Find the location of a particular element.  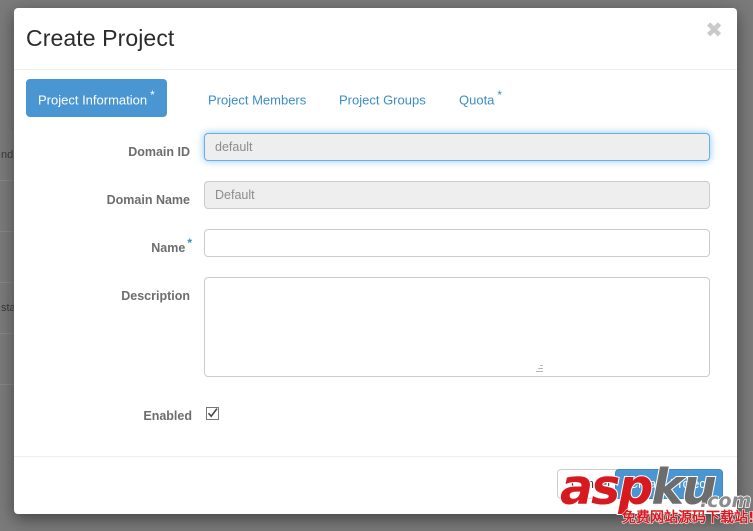

domain-id-label: Domain ID is located at coordinates (103, 149).